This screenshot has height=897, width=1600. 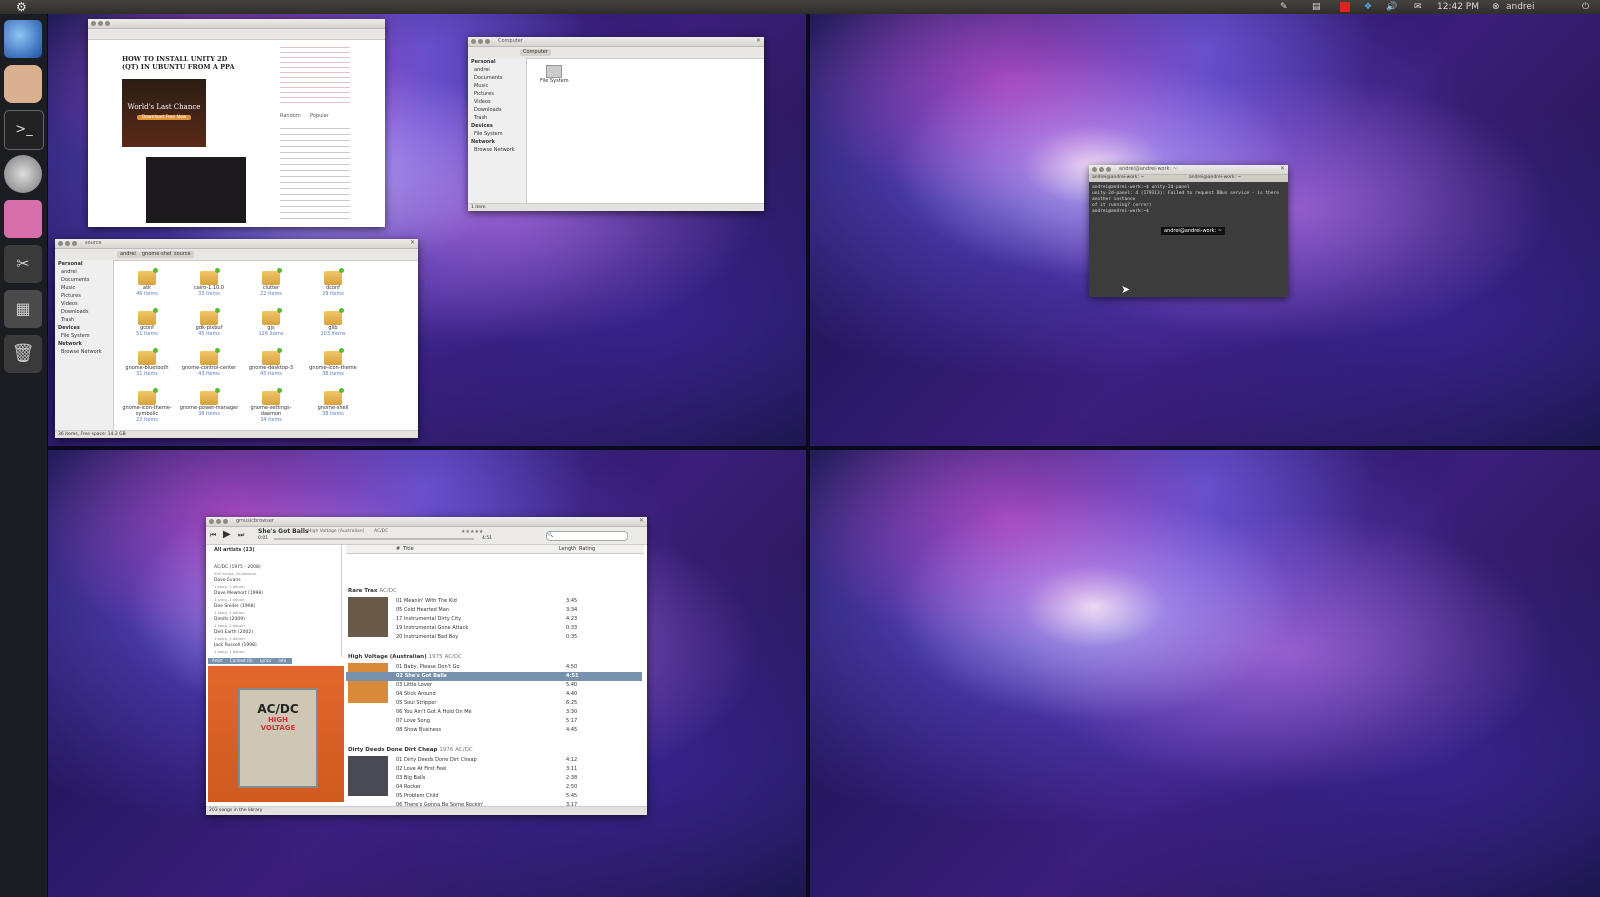 What do you see at coordinates (182, 254) in the screenshot?
I see `breadcrumb-item: source` at bounding box center [182, 254].